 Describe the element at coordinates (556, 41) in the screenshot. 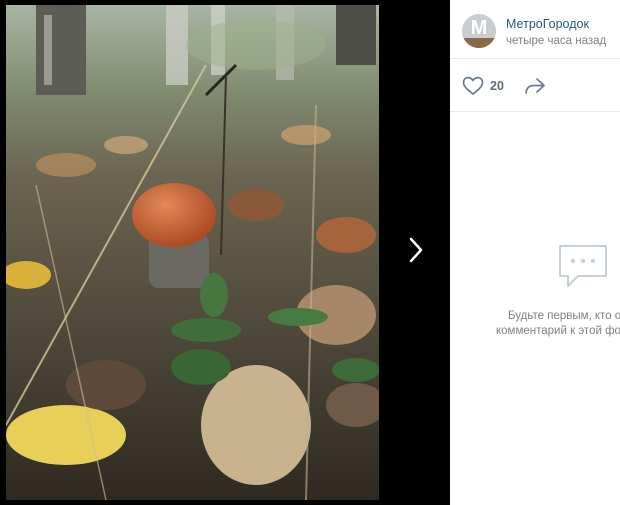

I see `post-time-link: четыре часа назад` at that location.